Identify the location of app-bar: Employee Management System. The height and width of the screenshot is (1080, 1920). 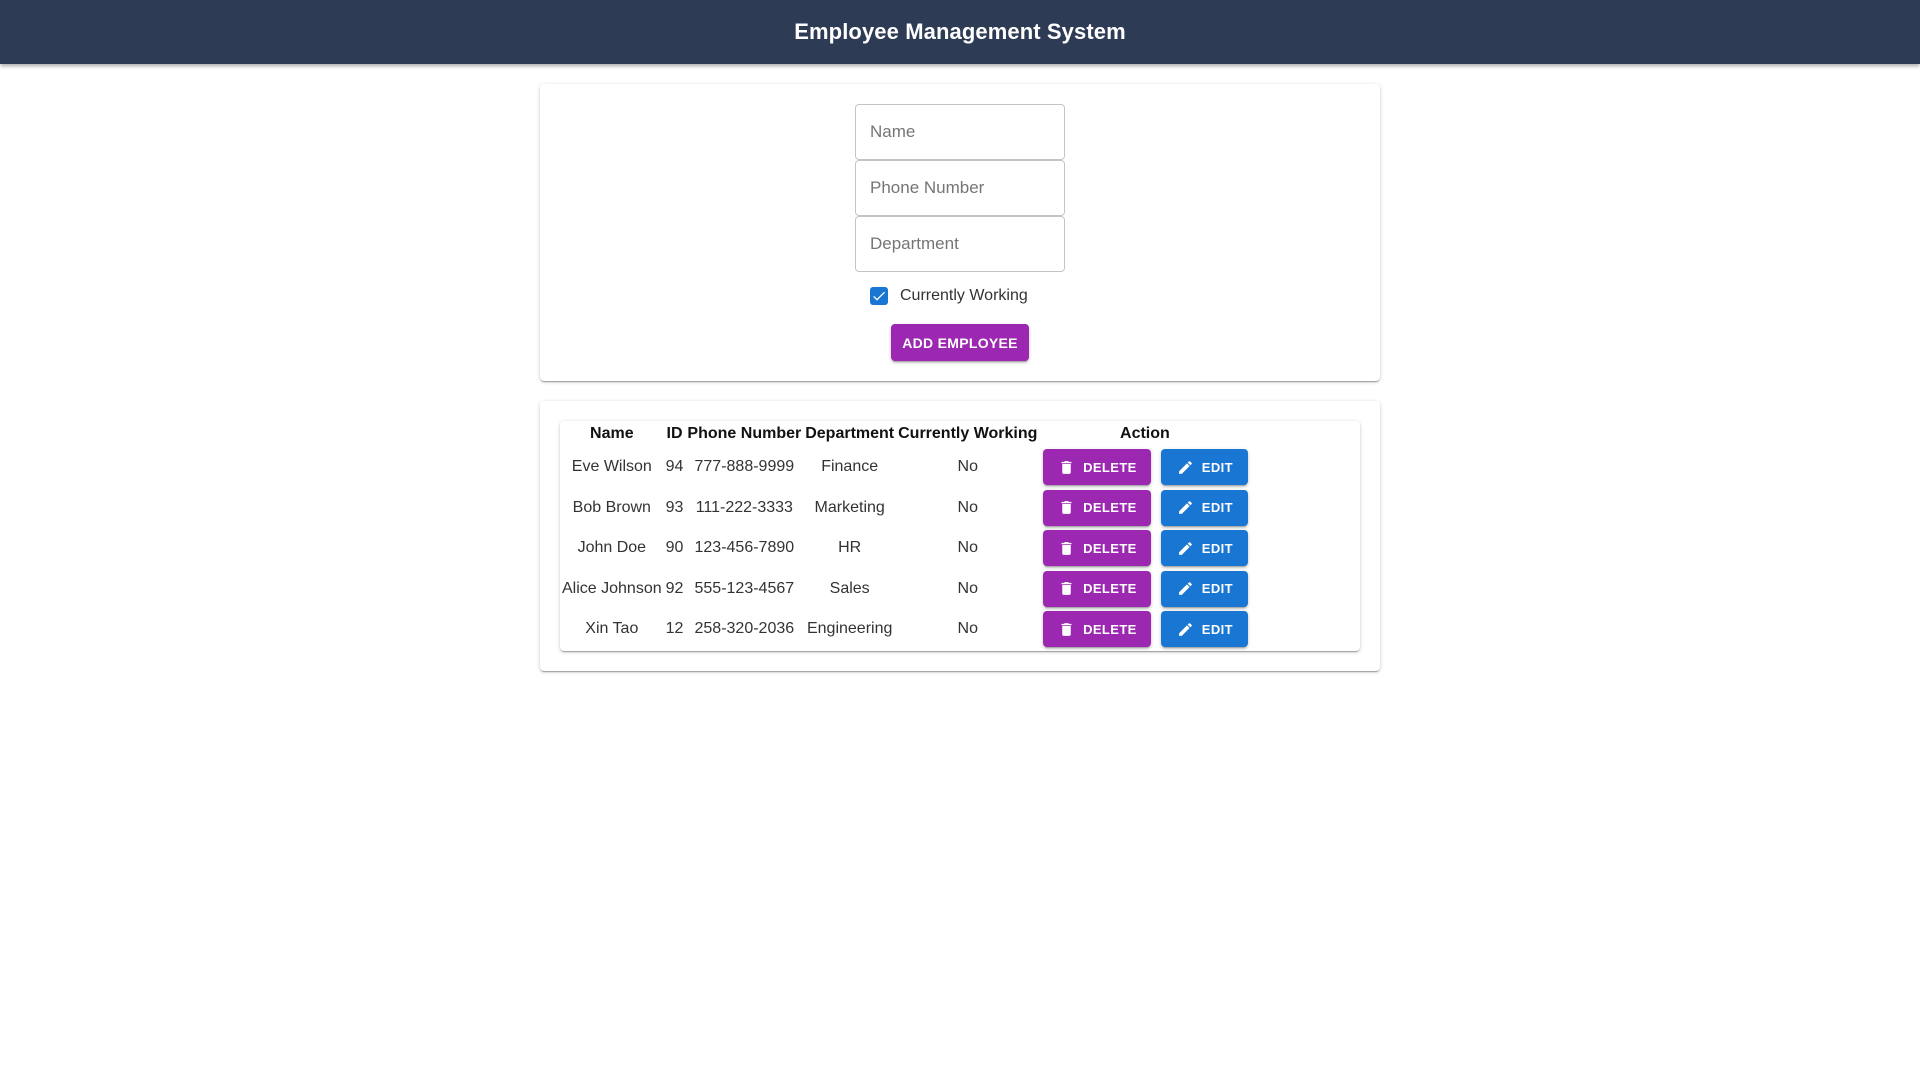
(960, 32).